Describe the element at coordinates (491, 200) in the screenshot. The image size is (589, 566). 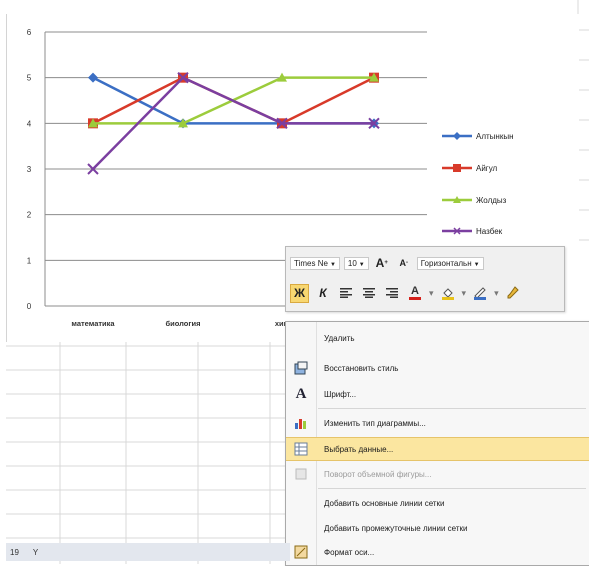
I see `legend-label: Жолдыз` at that location.